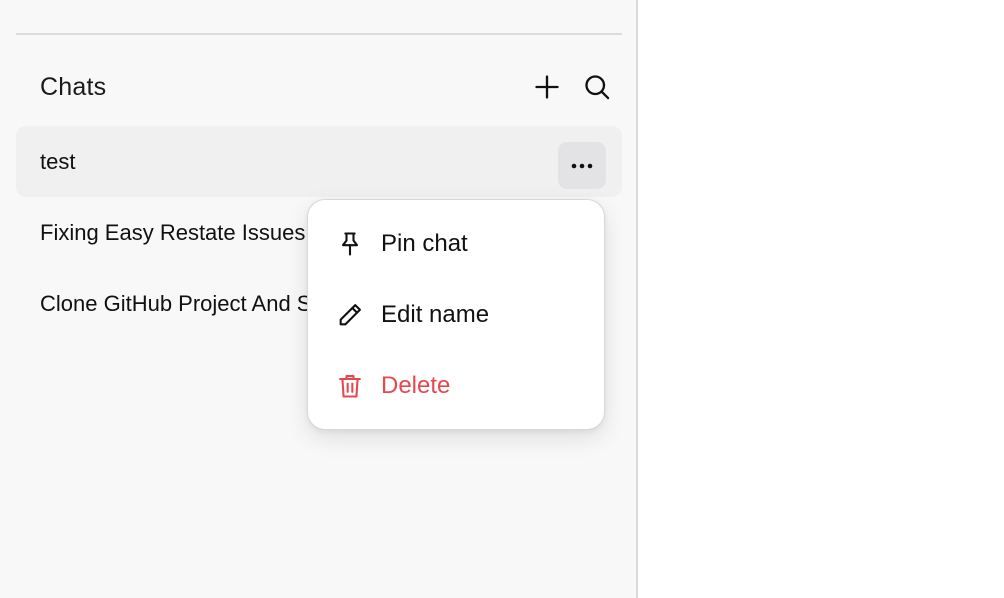  I want to click on menu-item-label: Delete, so click(416, 385).